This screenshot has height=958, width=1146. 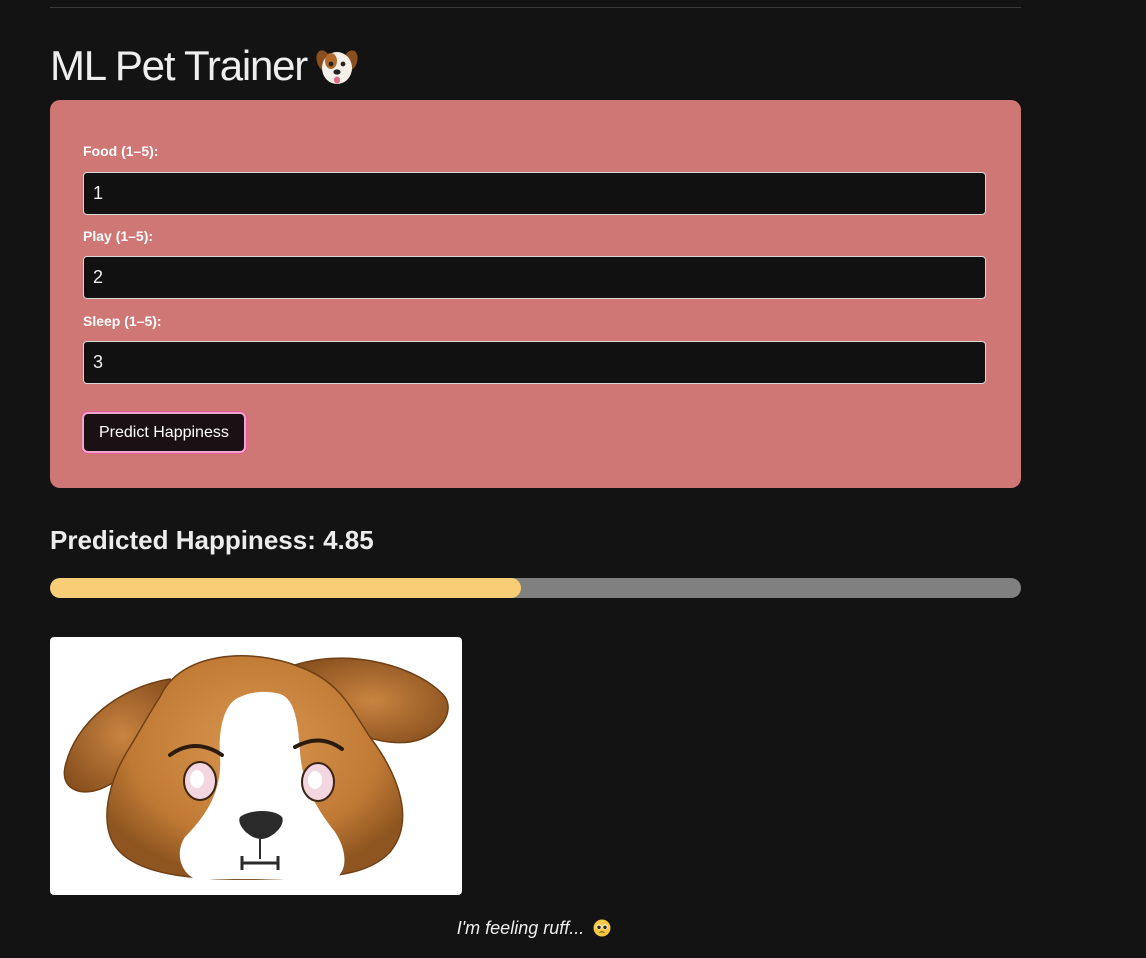 What do you see at coordinates (179, 65) in the screenshot?
I see `page-title-text: ML Pet Trainer` at bounding box center [179, 65].